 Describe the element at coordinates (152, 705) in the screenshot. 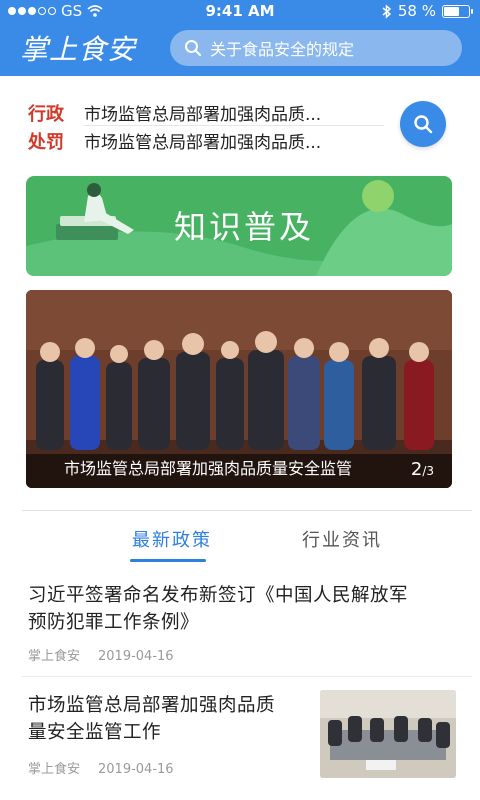

I see `news-title-line: 市场监管总局部署加强肉品质` at that location.